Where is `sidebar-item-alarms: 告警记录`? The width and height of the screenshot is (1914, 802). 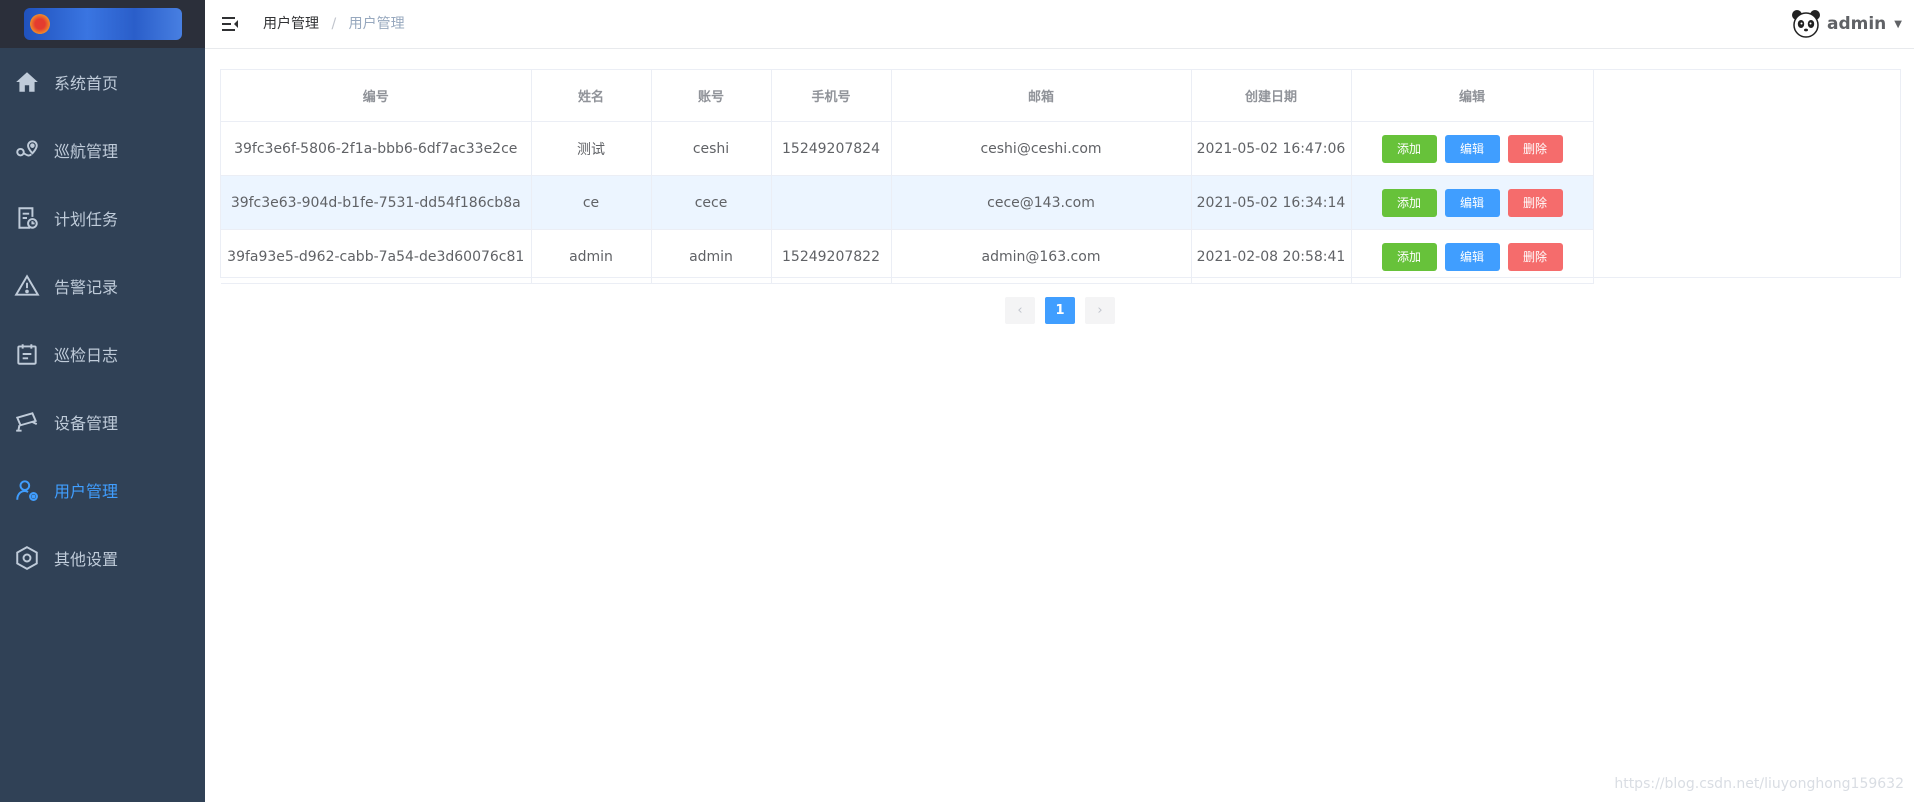
sidebar-item-alarms: 告警记录 is located at coordinates (102, 286).